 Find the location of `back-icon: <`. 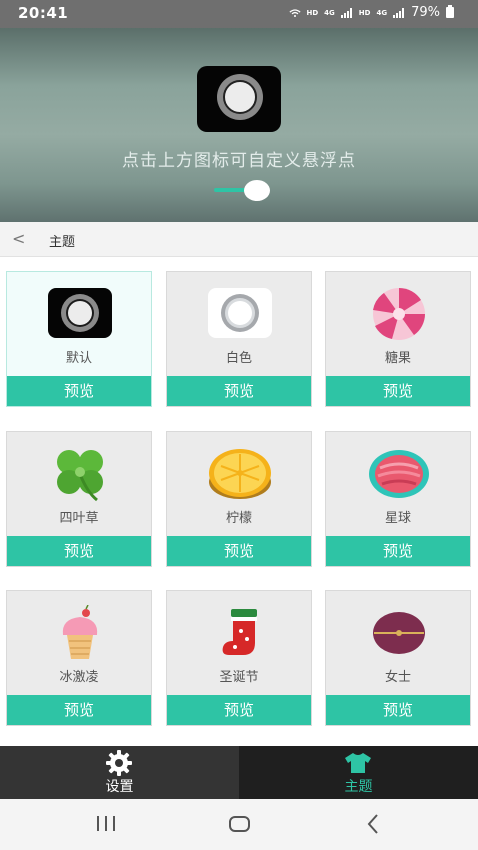

back-icon: < is located at coordinates (18, 238).